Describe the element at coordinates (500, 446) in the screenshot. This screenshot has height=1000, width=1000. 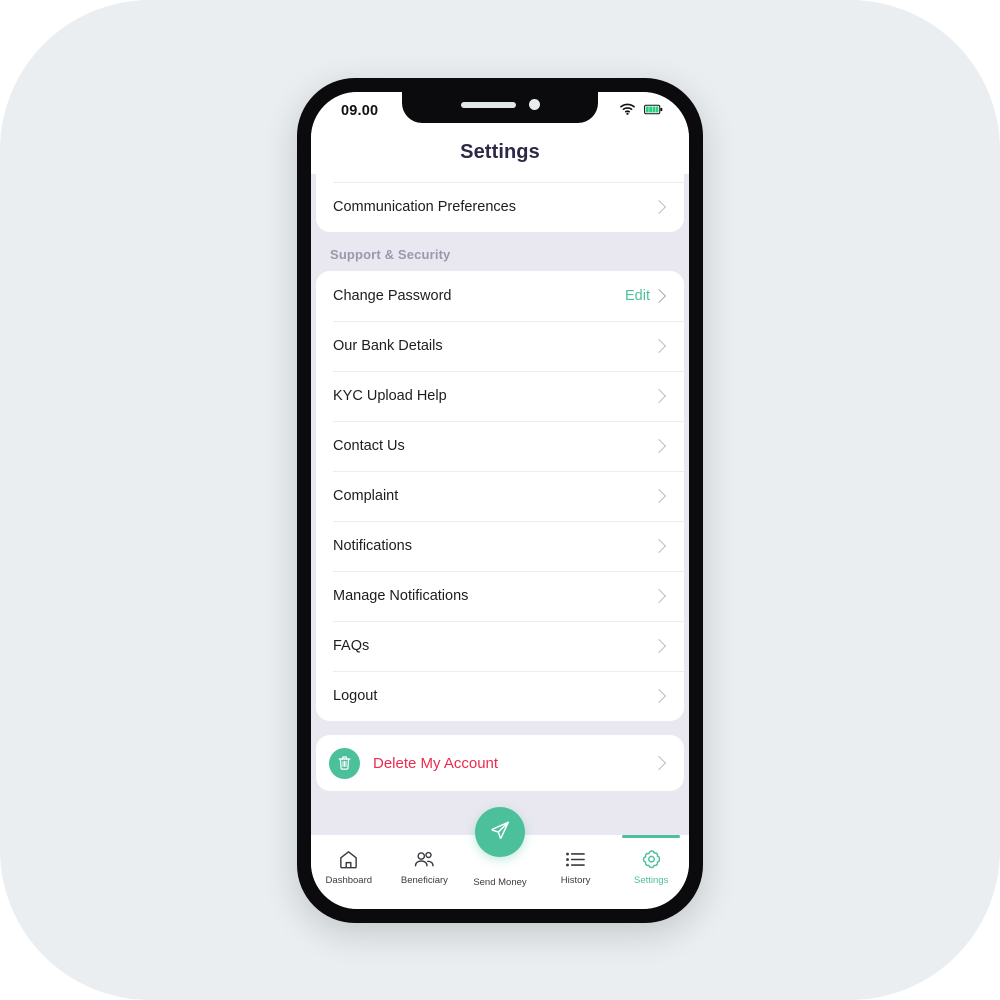
I see `list-item-contact-us: Contact Us` at that location.